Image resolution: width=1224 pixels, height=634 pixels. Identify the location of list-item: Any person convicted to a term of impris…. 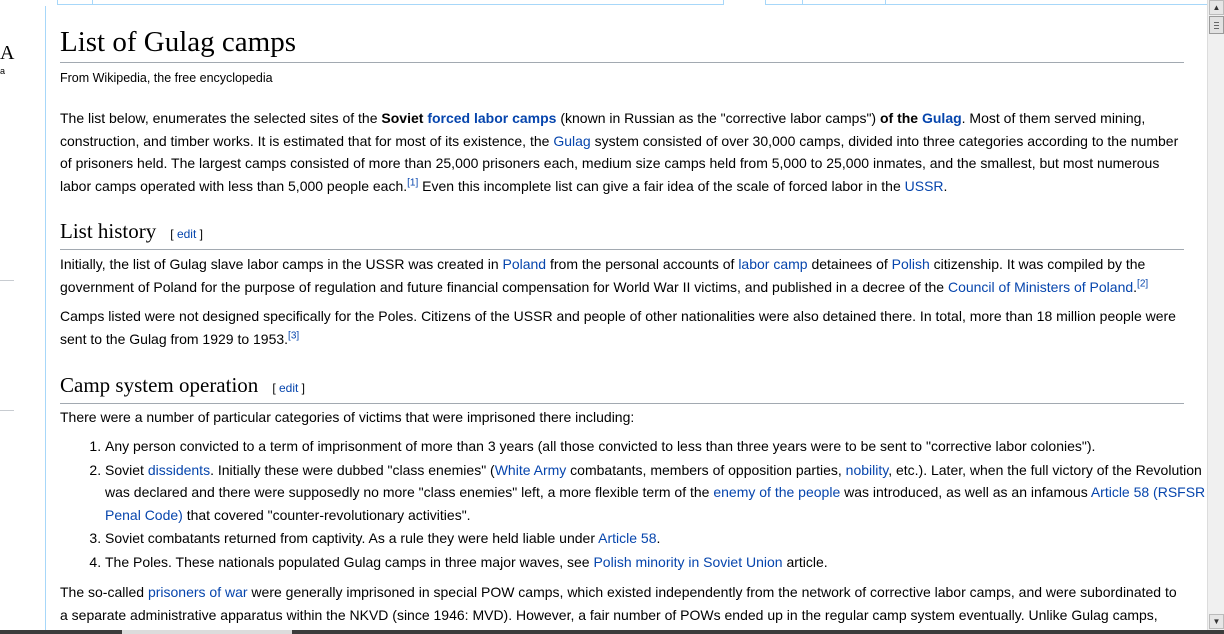
(656, 446).